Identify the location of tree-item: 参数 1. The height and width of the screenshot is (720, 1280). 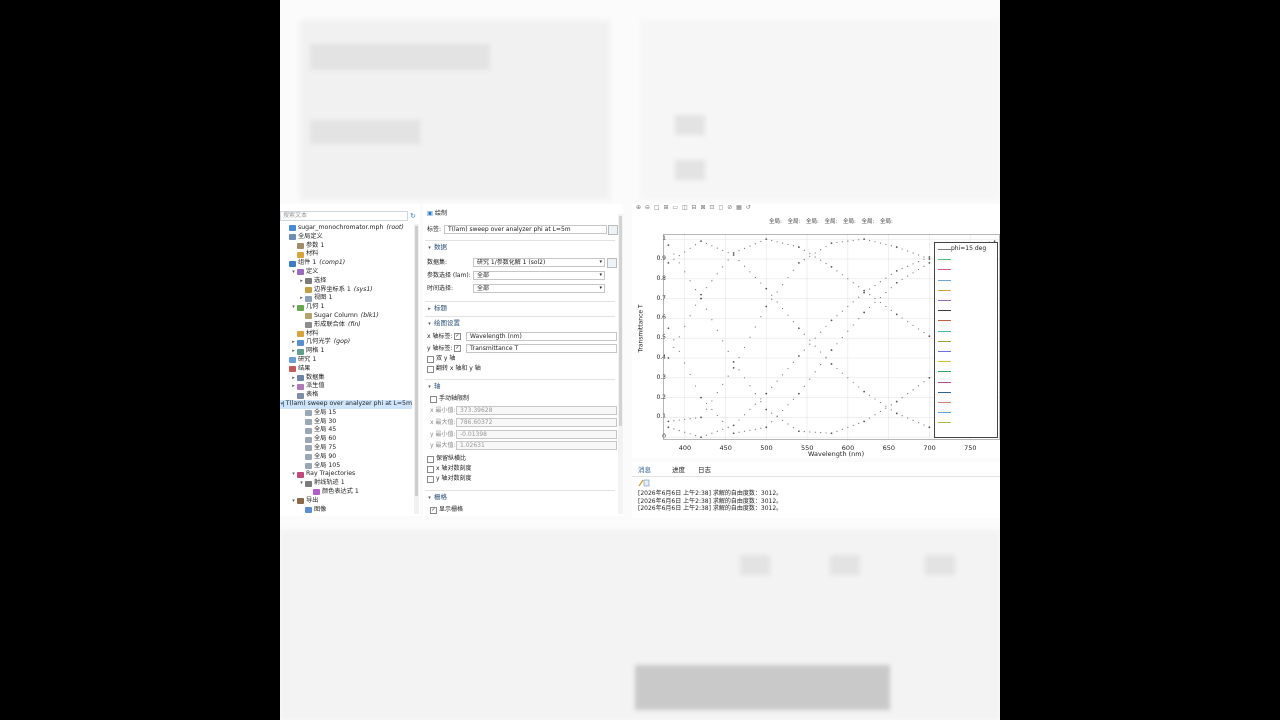
(346, 246).